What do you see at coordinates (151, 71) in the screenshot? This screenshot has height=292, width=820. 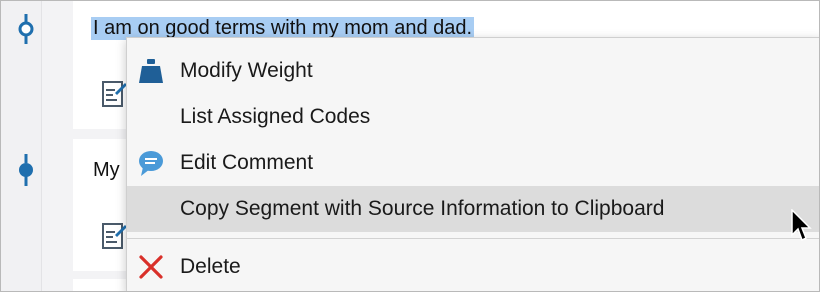 I see `weight-icon` at bounding box center [151, 71].